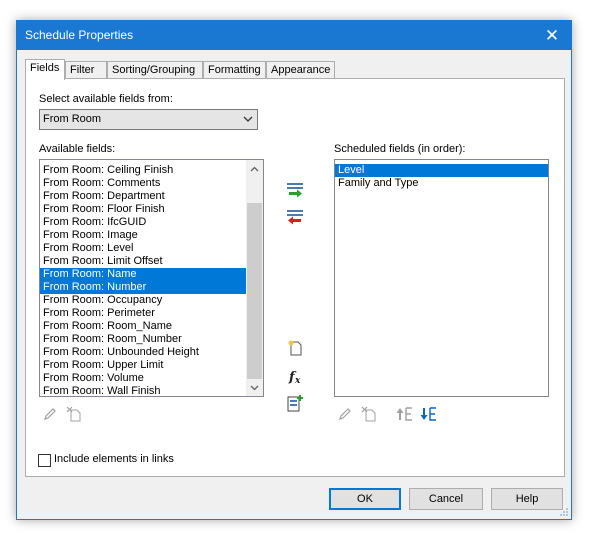  Describe the element at coordinates (143, 390) in the screenshot. I see `available-field-item: From Room: Wall Finish` at that location.